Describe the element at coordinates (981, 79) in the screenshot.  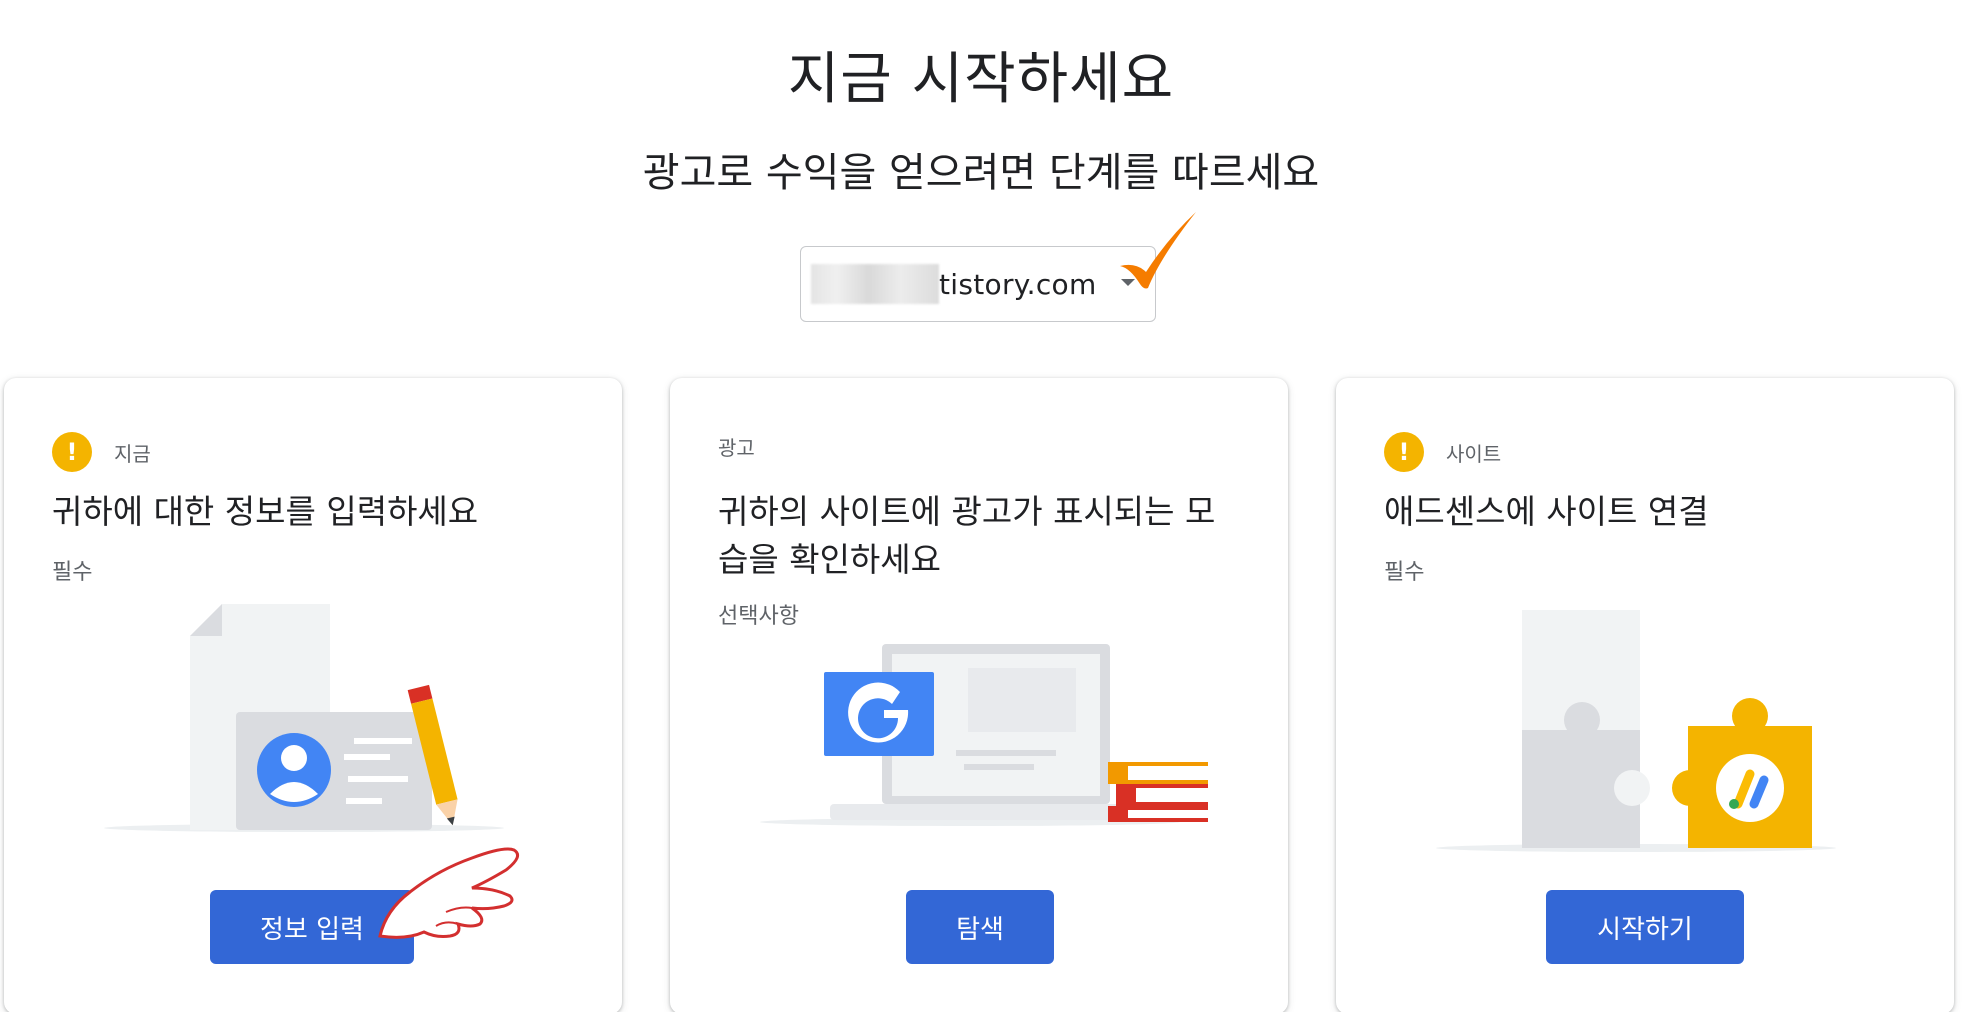
I see `page-title: 지금 시작하세요` at that location.